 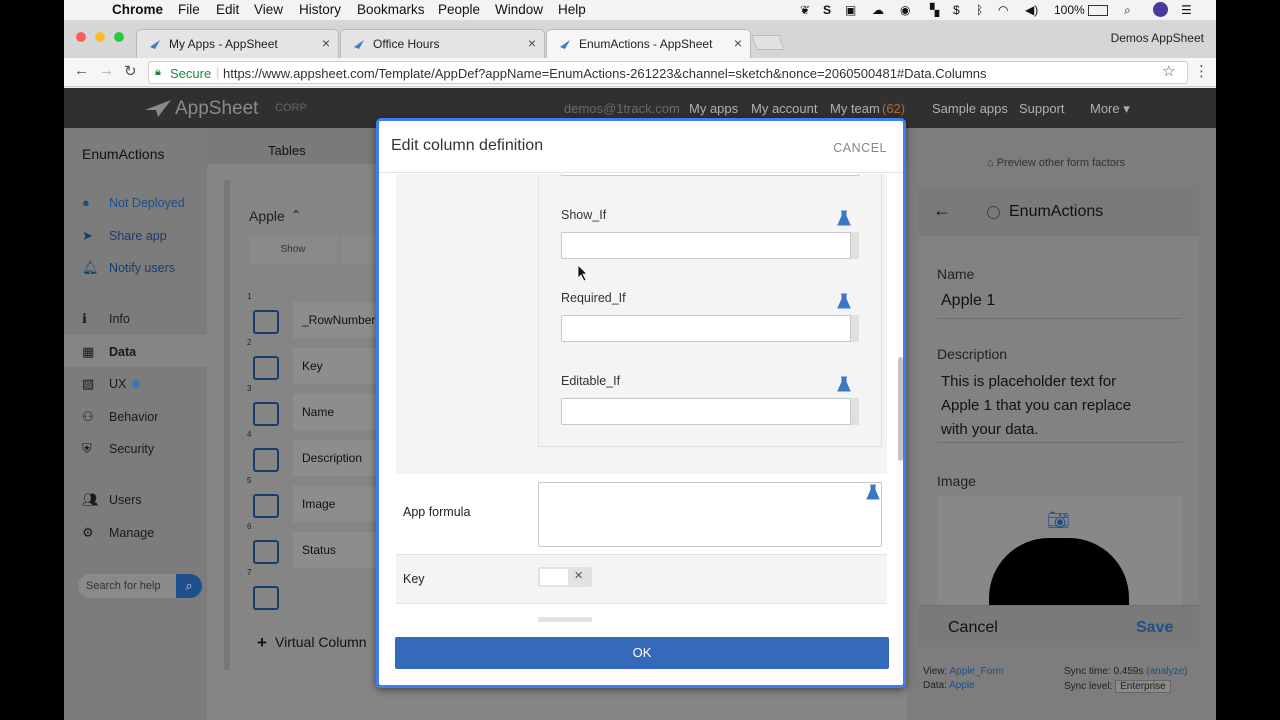 What do you see at coordinates (565, 577) in the screenshot?
I see `key-toggle: ✕` at bounding box center [565, 577].